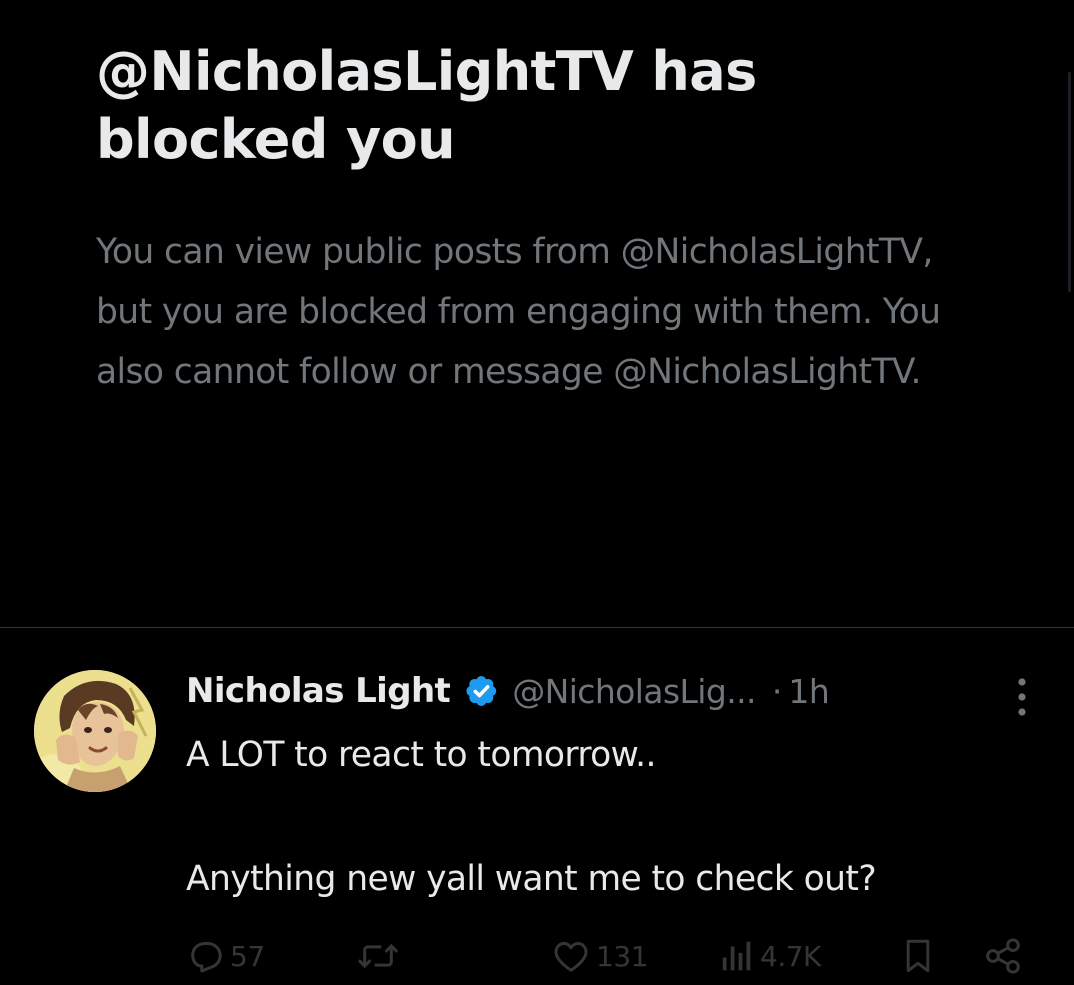 This screenshot has width=1074, height=985. Describe the element at coordinates (1022, 697) in the screenshot. I see `more-vertical-icon` at that location.